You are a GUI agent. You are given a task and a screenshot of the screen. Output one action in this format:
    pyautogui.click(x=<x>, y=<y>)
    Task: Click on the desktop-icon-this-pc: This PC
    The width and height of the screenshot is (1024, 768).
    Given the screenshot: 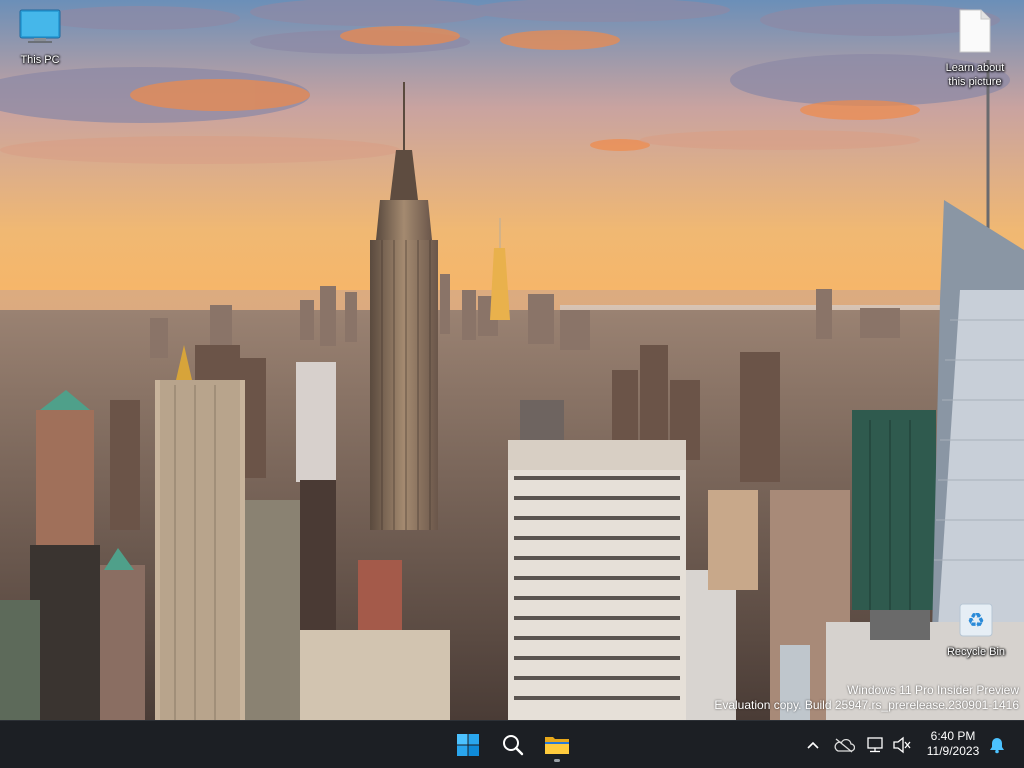 What is the action you would take?
    pyautogui.click(x=40, y=37)
    